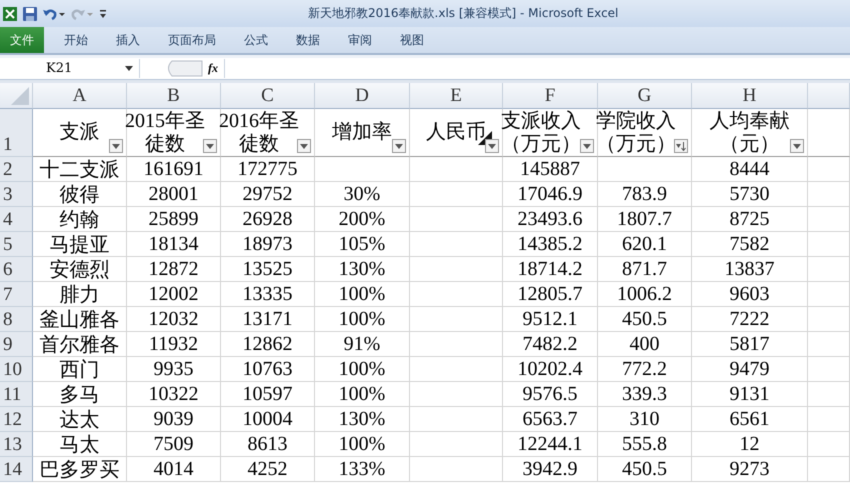 Image resolution: width=850 pixels, height=483 pixels. What do you see at coordinates (750, 96) in the screenshot?
I see `column-header: H` at bounding box center [750, 96].